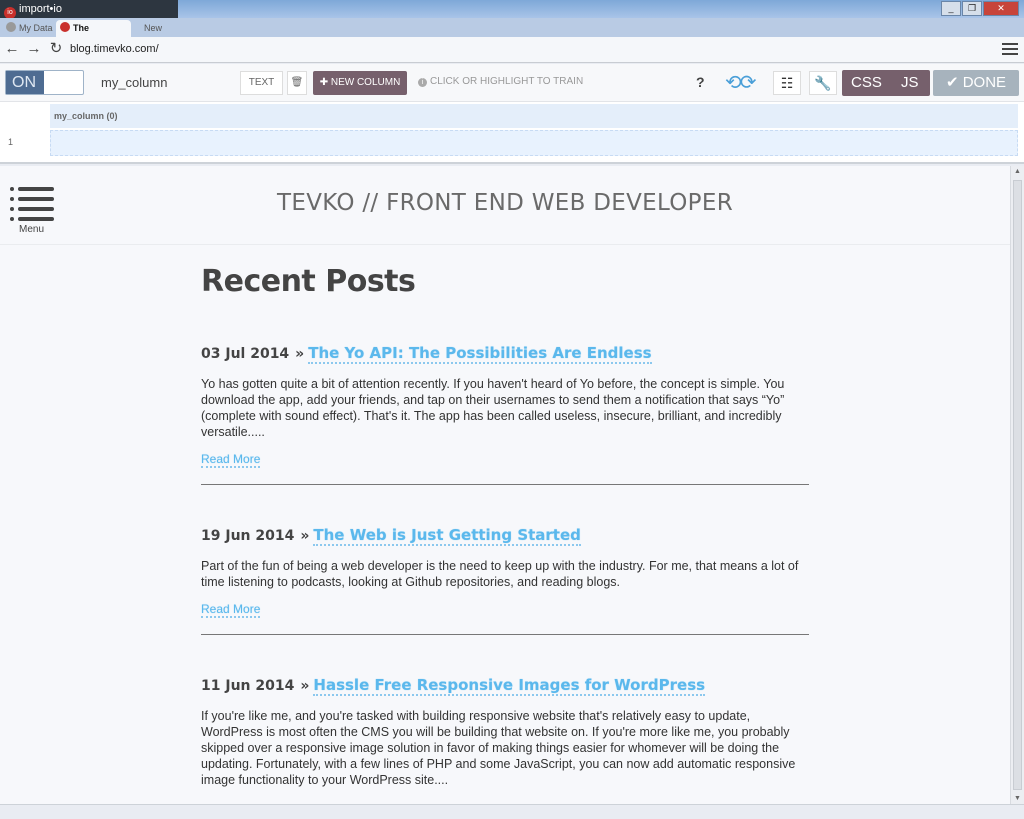  I want to click on vertical-scrollbar: ▲ ▼, so click(1017, 485).